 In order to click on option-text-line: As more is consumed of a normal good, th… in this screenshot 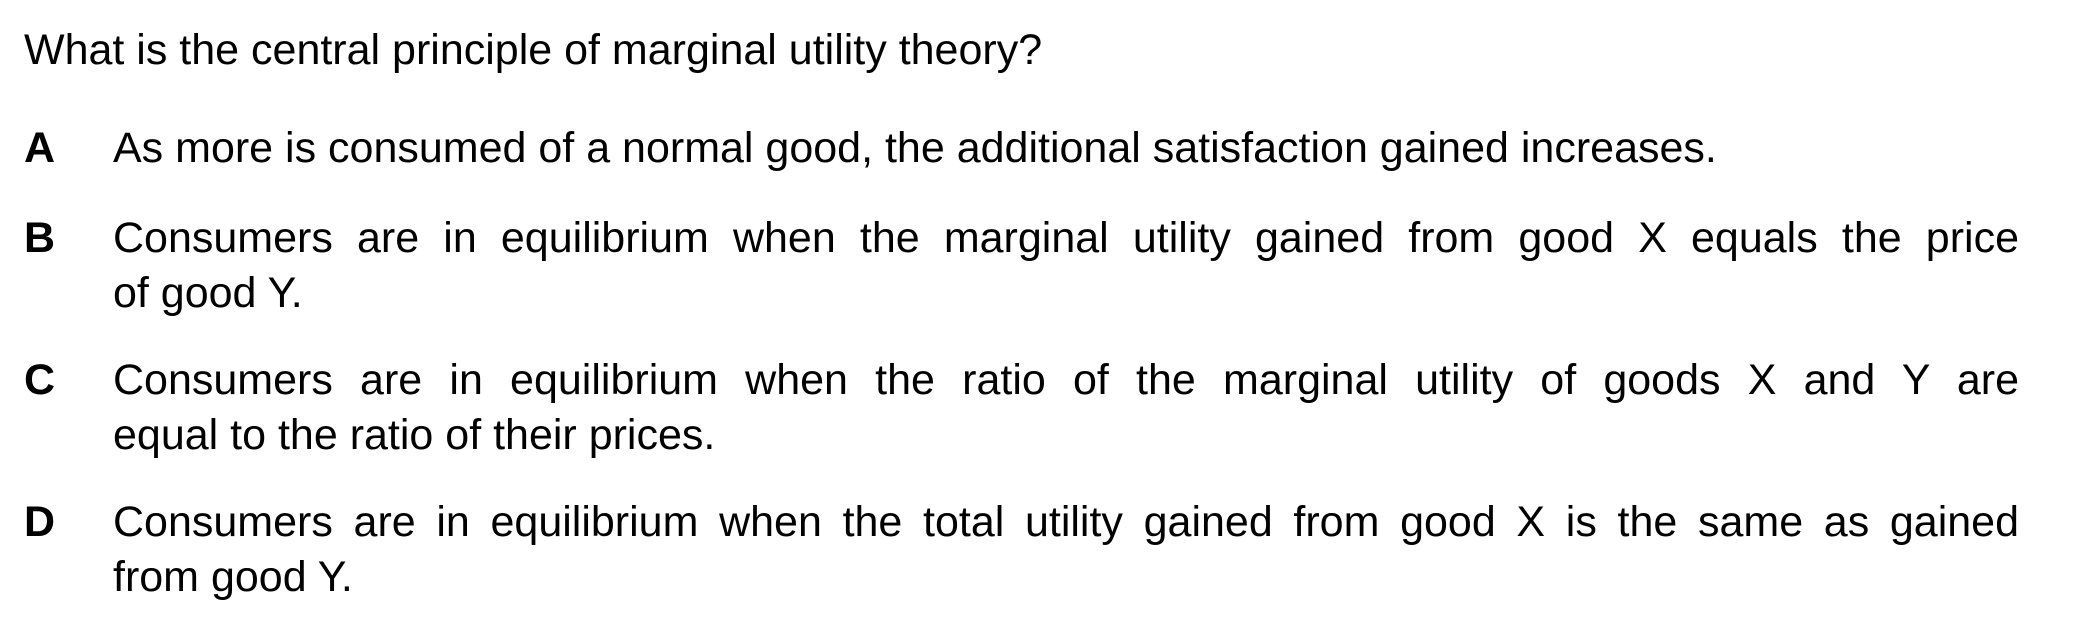, I will do `click(915, 148)`.